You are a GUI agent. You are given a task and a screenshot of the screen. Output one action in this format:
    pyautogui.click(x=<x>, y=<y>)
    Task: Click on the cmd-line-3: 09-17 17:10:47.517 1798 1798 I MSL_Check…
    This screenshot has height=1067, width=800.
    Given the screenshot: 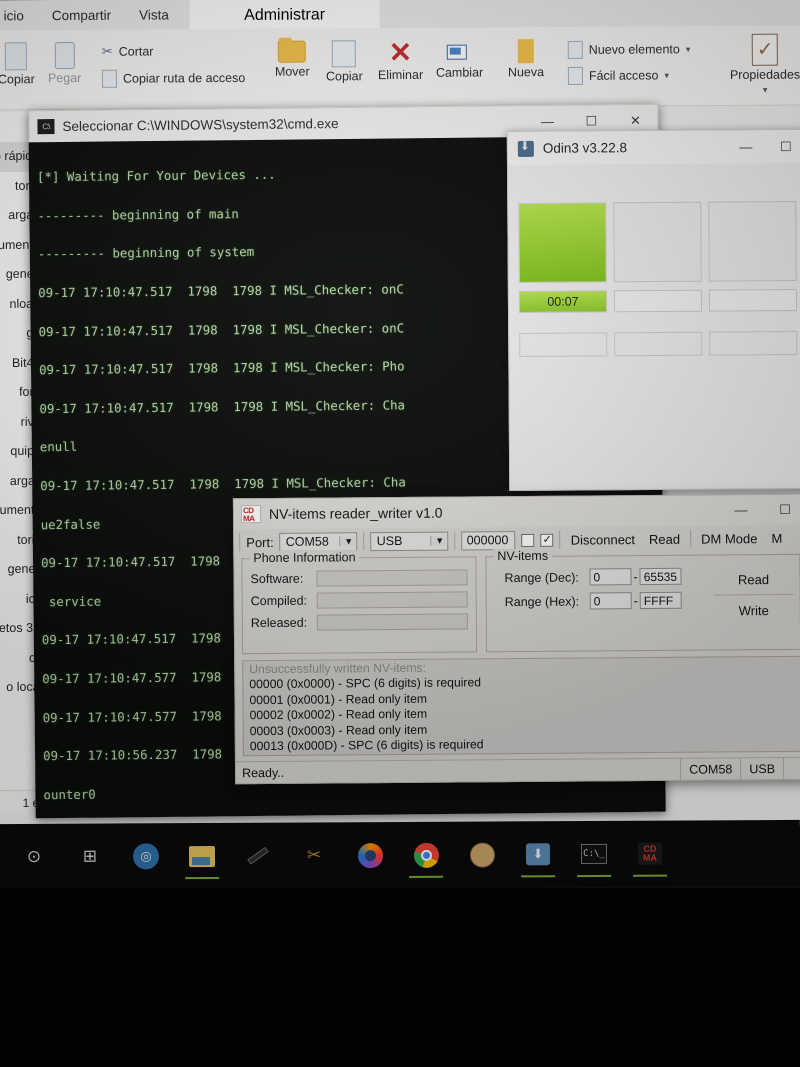 What is the action you would take?
    pyautogui.click(x=221, y=291)
    